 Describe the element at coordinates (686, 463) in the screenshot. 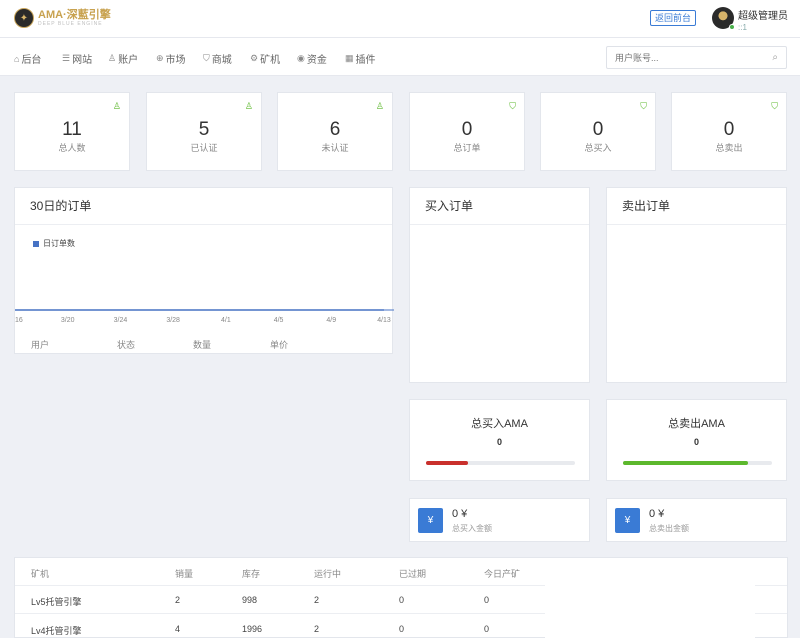

I see `progress-fill` at that location.